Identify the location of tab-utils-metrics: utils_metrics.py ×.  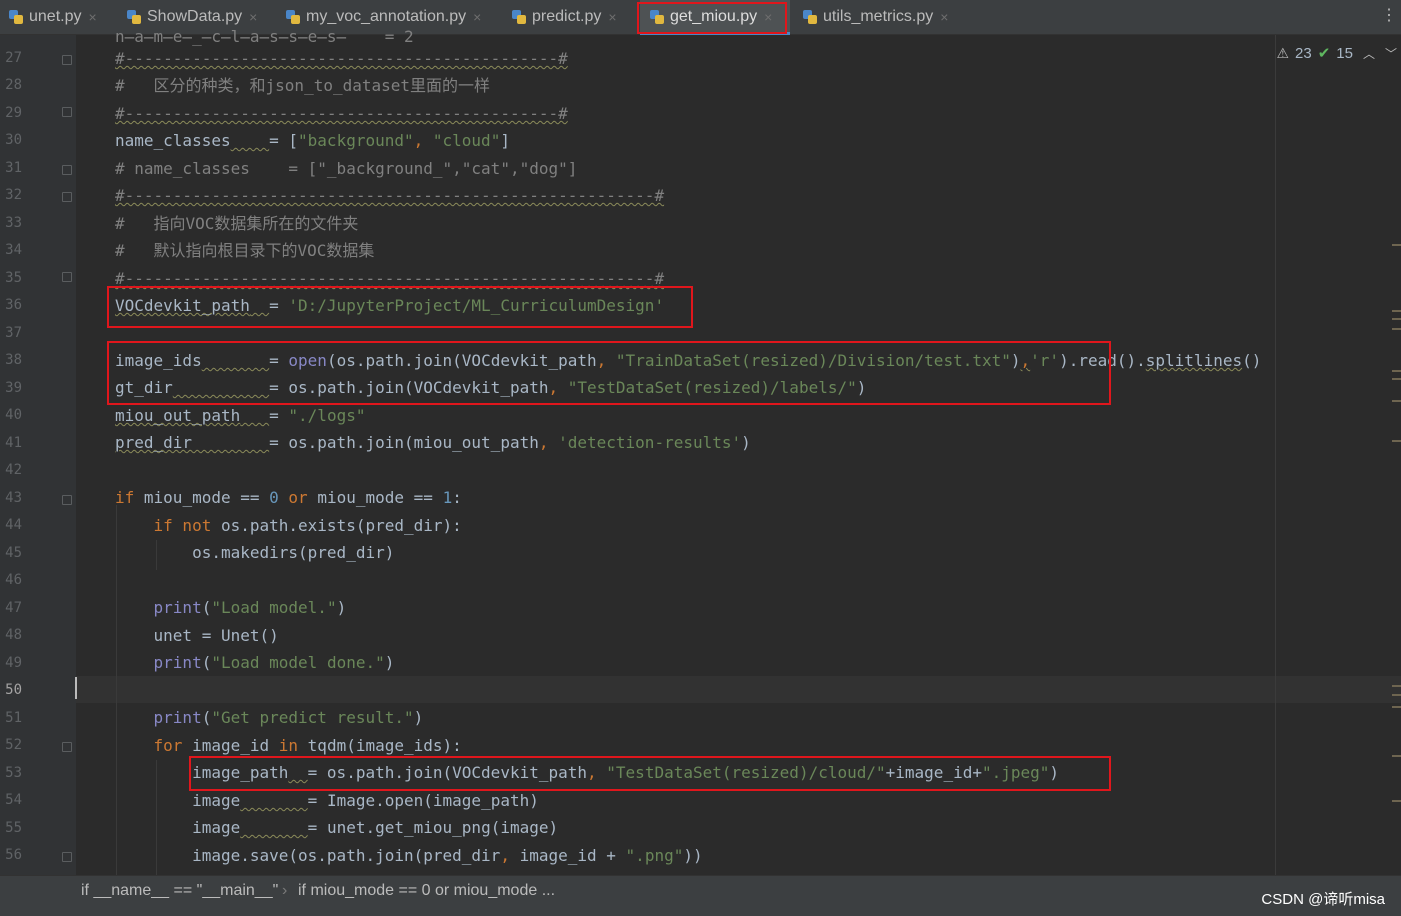
(875, 17).